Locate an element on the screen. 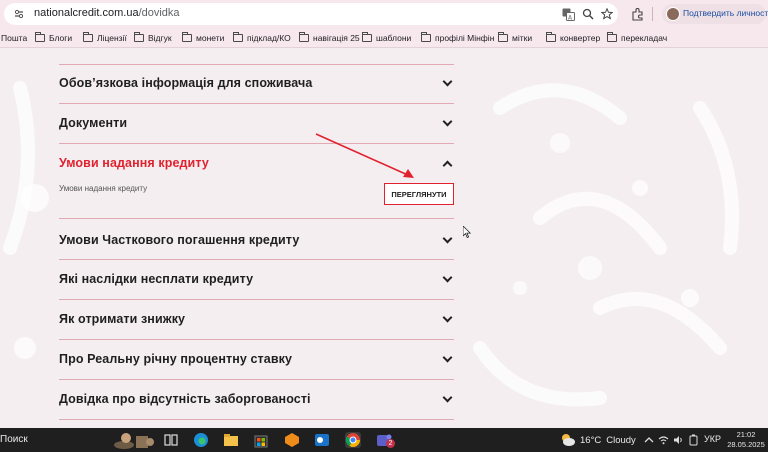 Image resolution: width=768 pixels, height=452 pixels. file-explorer-icon is located at coordinates (231, 440).